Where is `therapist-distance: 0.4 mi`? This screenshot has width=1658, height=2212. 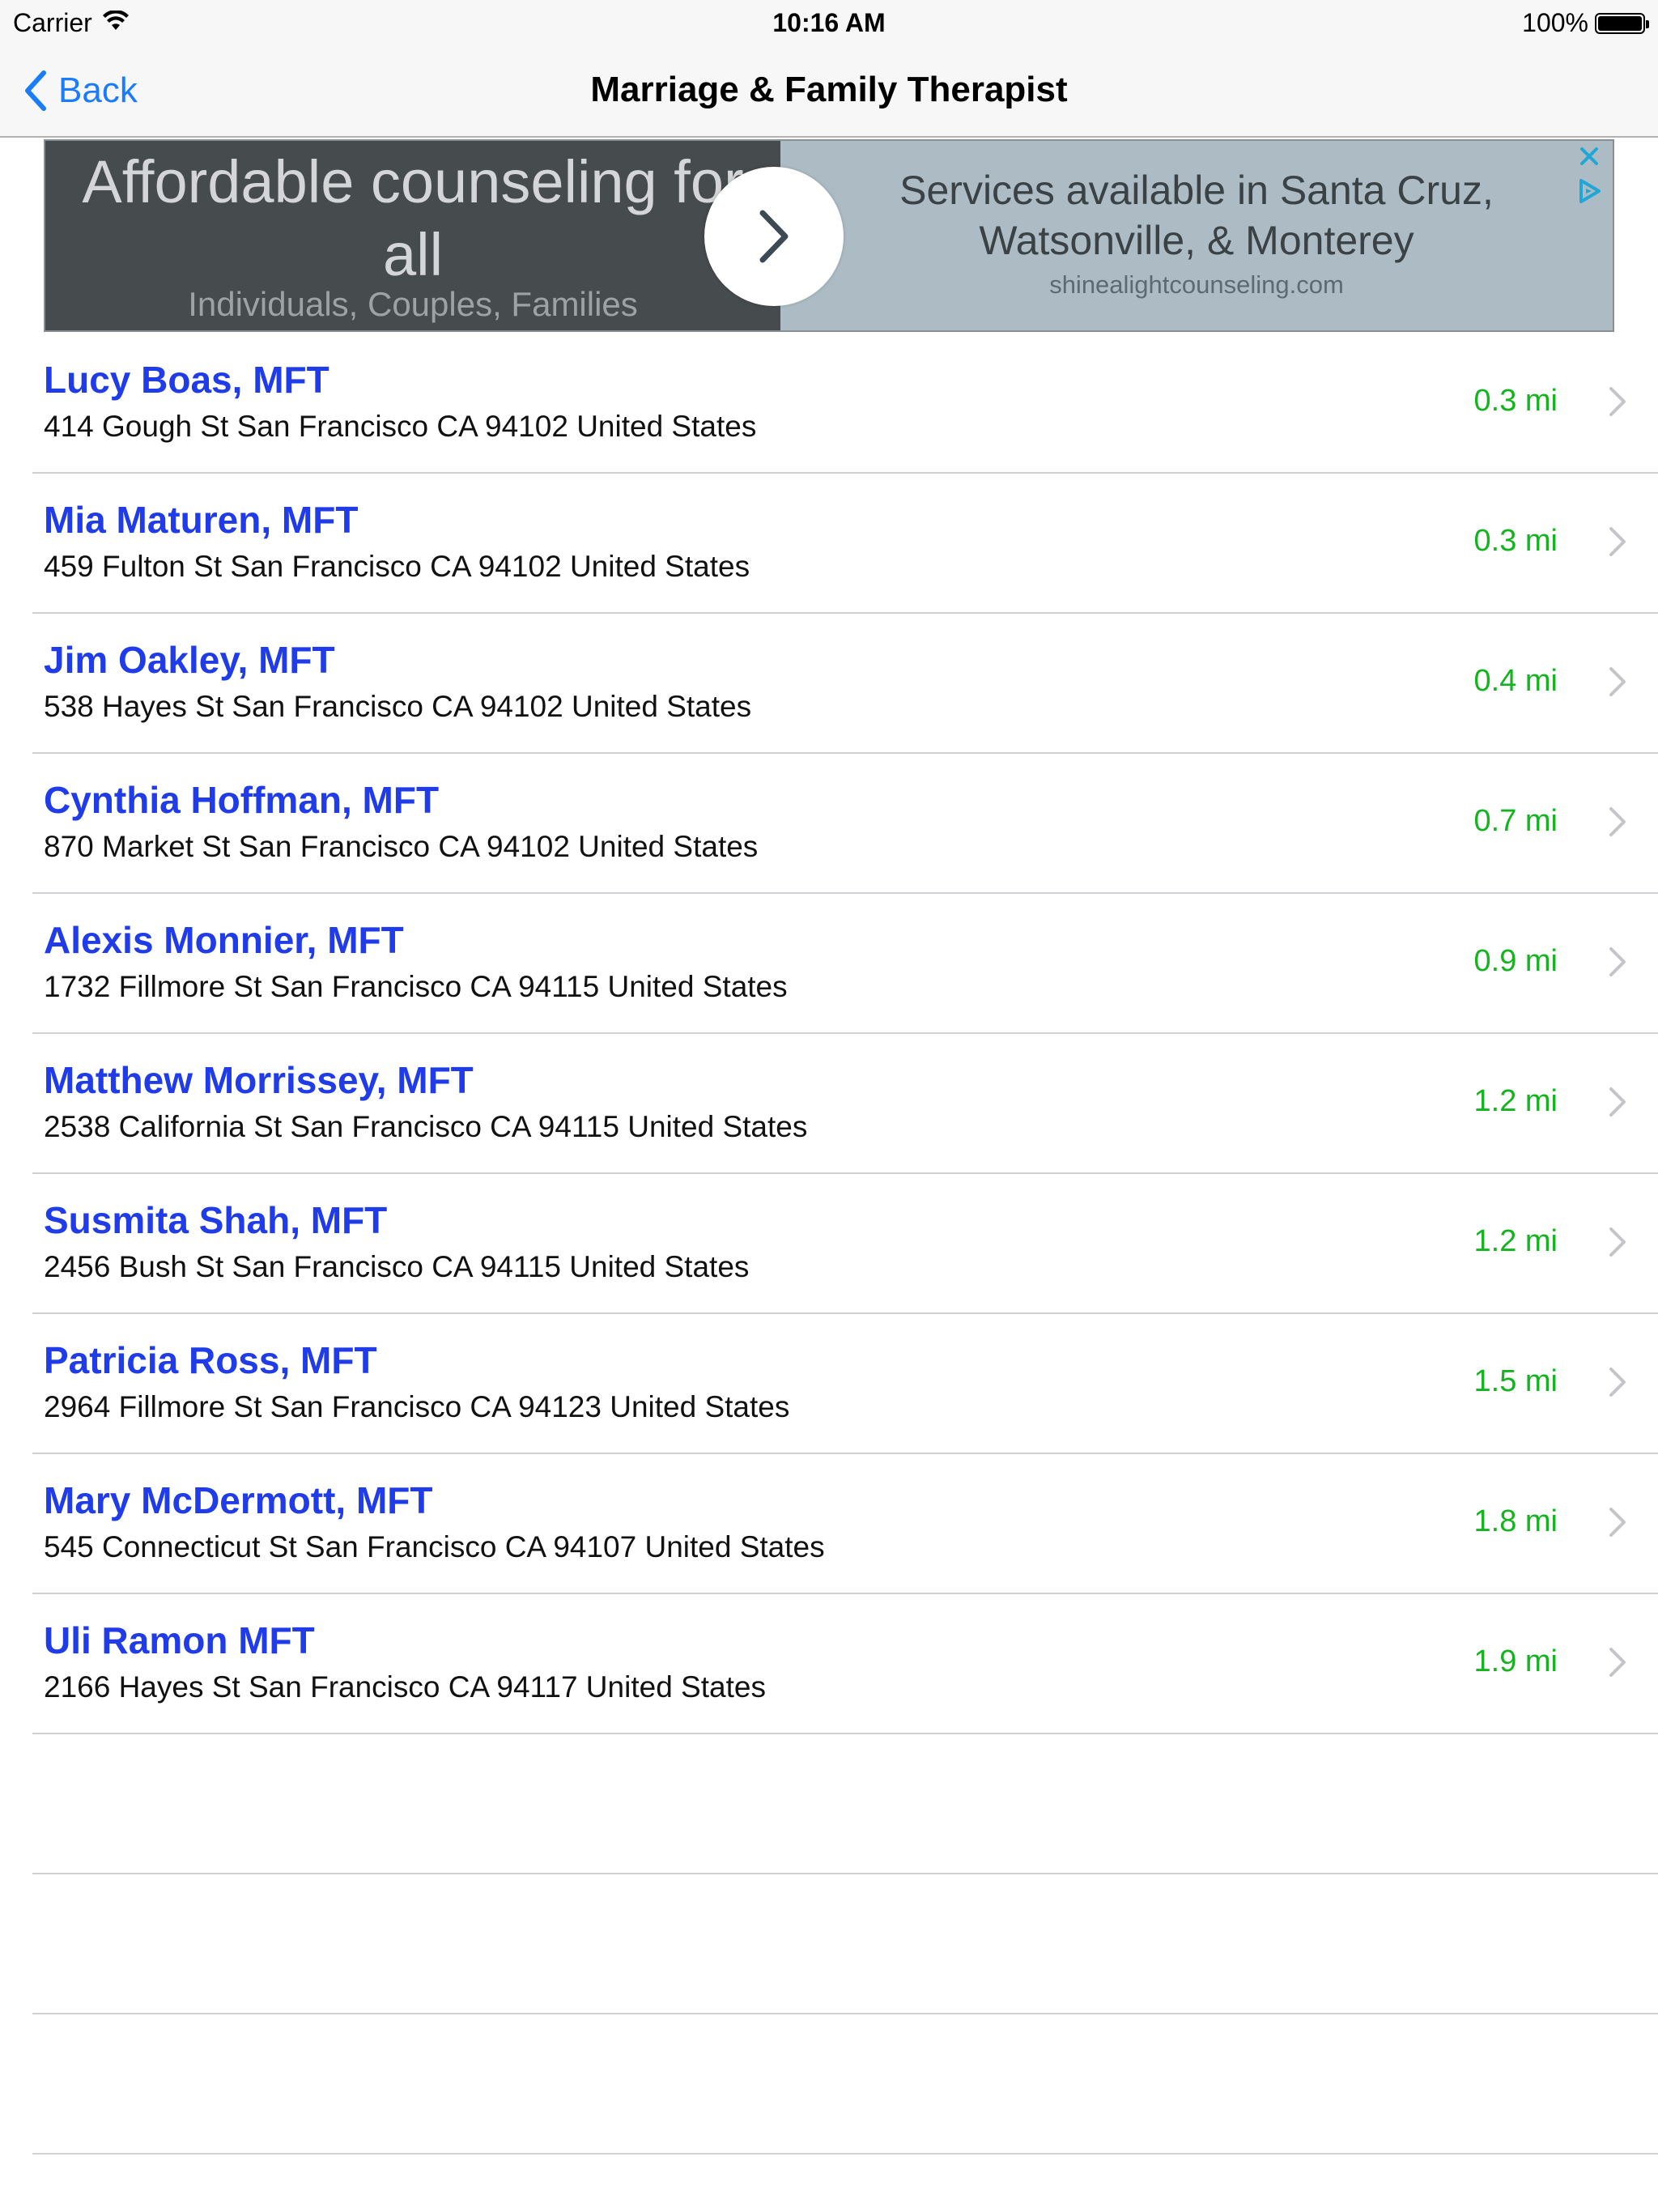 therapist-distance: 0.4 mi is located at coordinates (1515, 681).